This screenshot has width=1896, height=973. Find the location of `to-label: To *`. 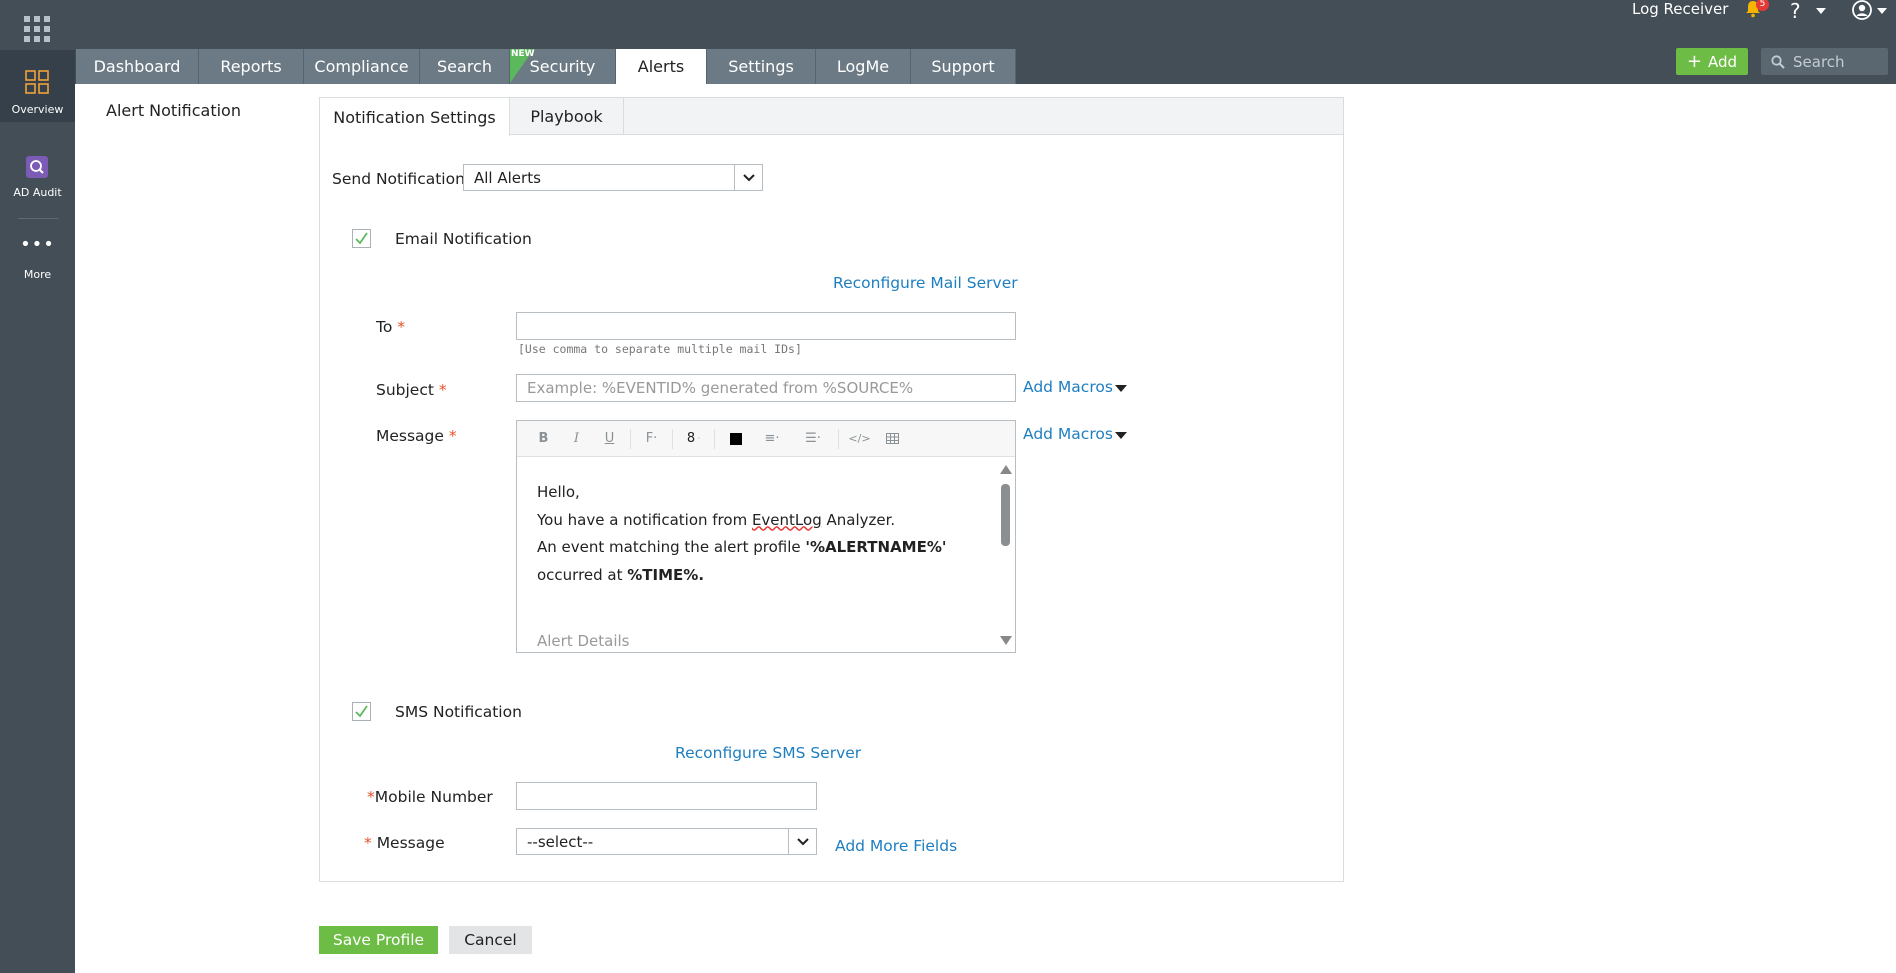

to-label: To * is located at coordinates (391, 327).